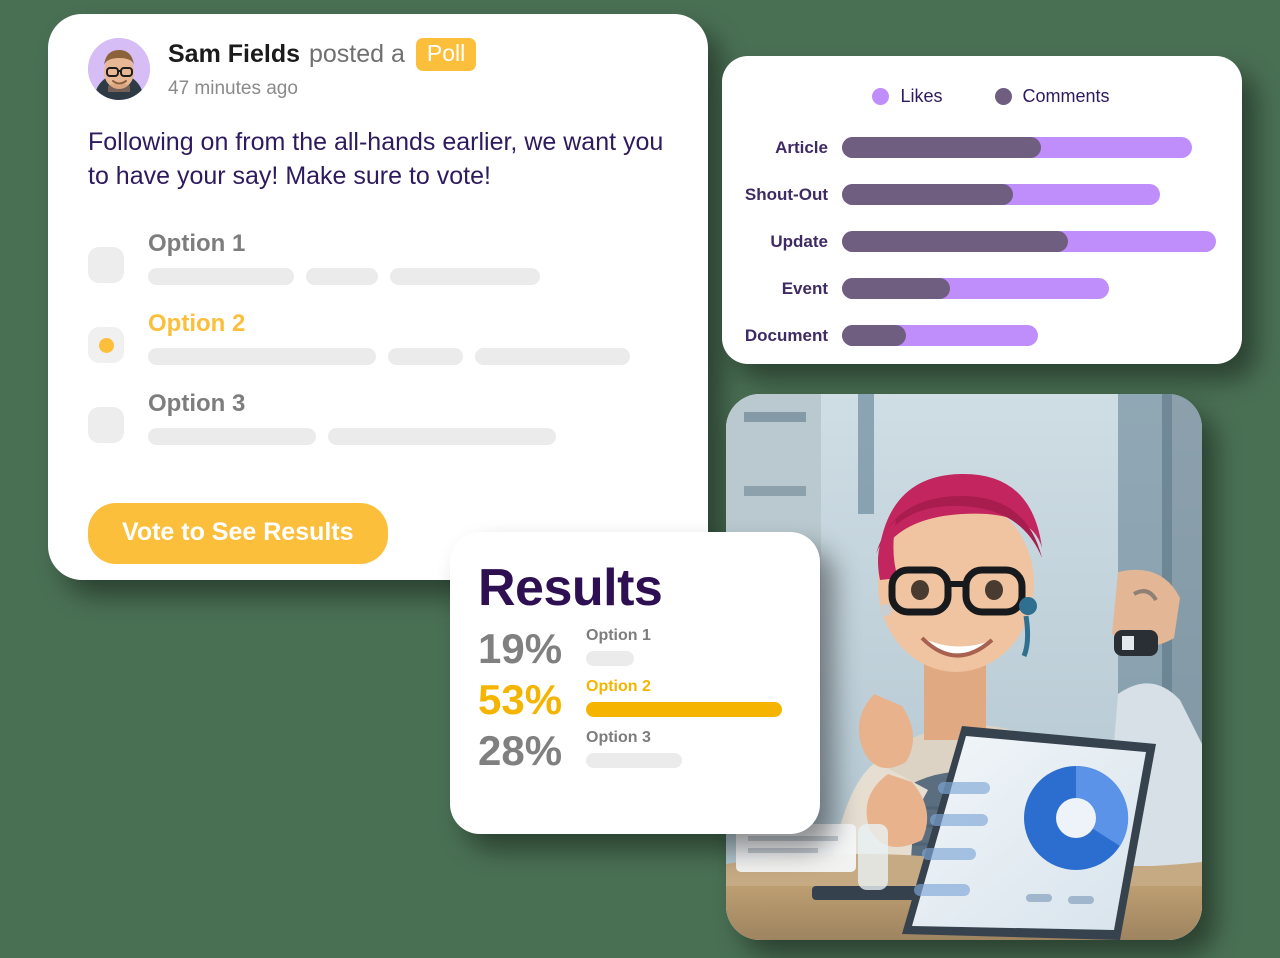  What do you see at coordinates (982, 81) in the screenshot?
I see `chart-legend: Likes Comments` at bounding box center [982, 81].